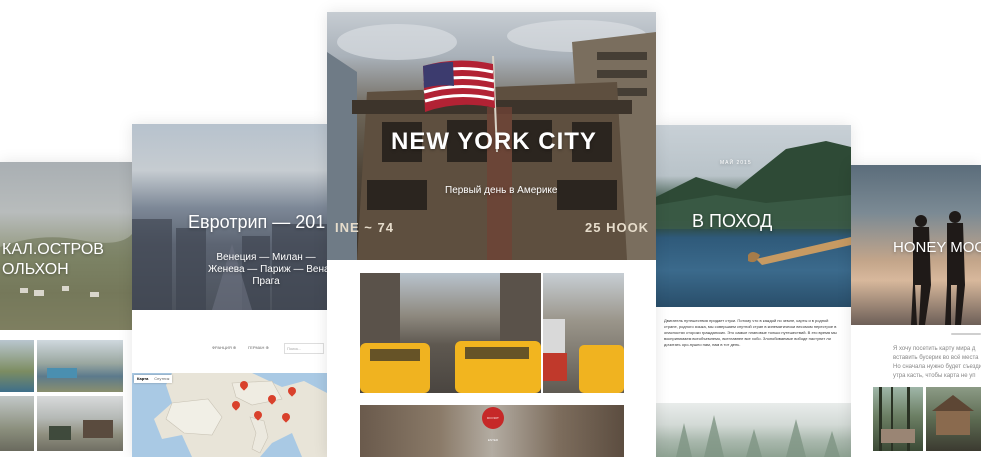 This screenshot has height=457, width=981. Describe the element at coordinates (501, 190) in the screenshot. I see `nyc-subtitle: Первый день в Америке` at that location.